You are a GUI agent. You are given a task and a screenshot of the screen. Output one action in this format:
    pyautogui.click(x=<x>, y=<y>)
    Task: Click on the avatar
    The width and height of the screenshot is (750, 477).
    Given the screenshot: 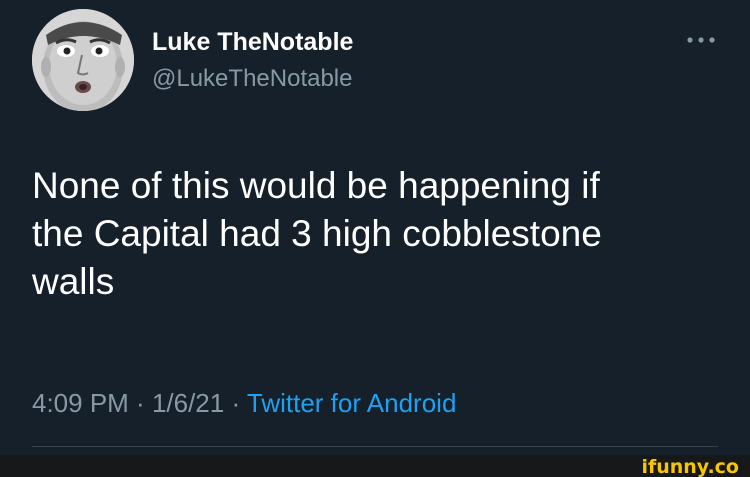 What is the action you would take?
    pyautogui.click(x=83, y=60)
    